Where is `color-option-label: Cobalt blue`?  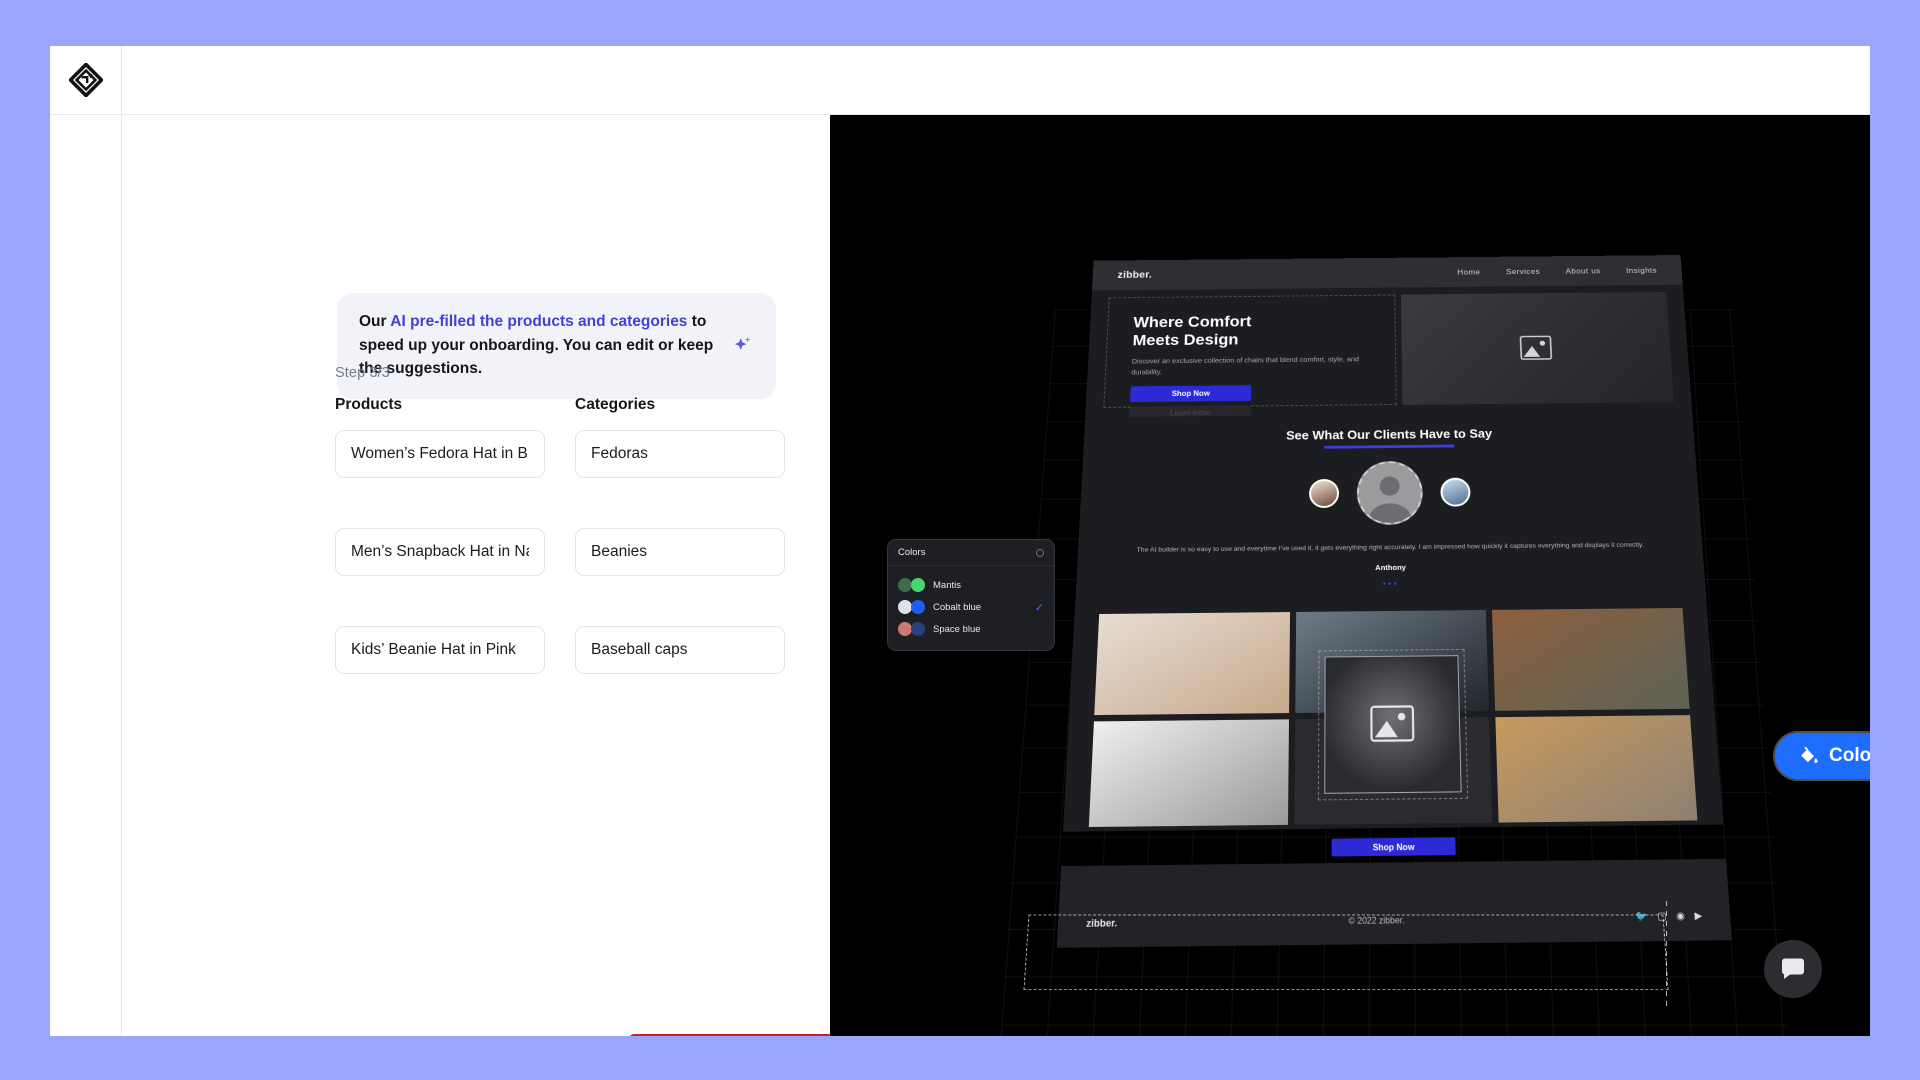 color-option-label: Cobalt blue is located at coordinates (957, 607).